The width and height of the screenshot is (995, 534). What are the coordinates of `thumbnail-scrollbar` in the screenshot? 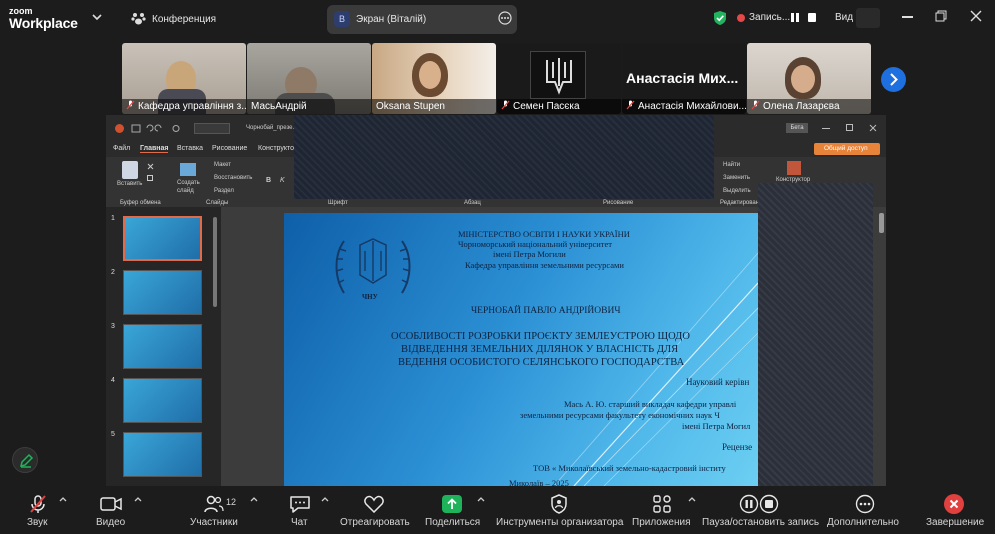 It's located at (215, 262).